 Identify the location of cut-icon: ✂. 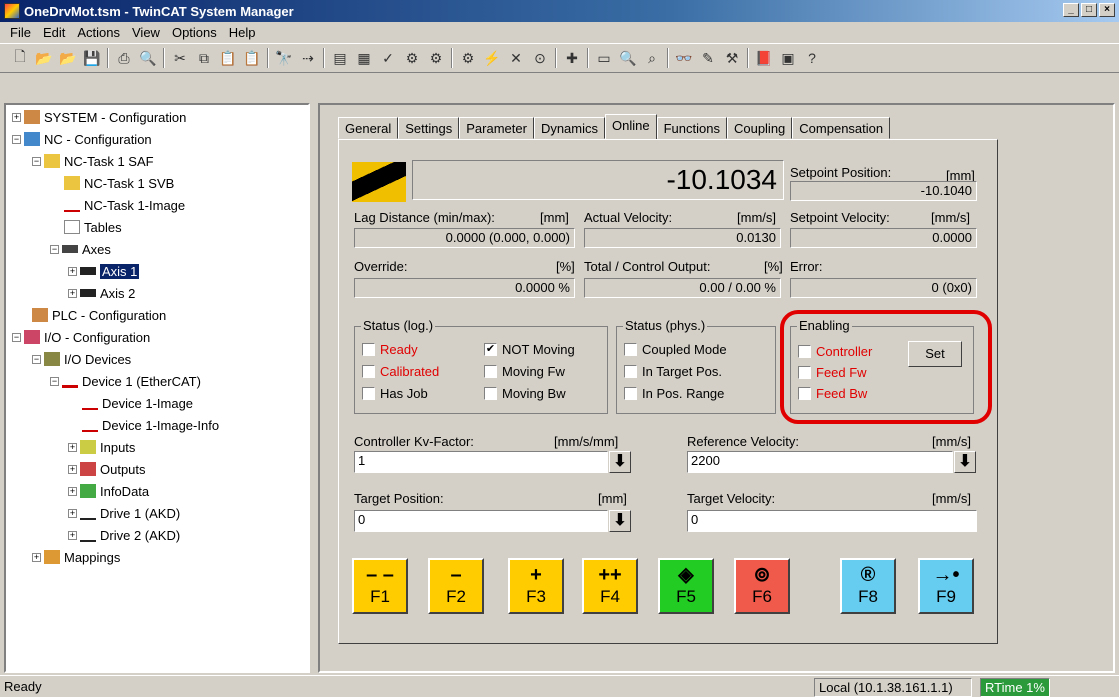
(180, 58).